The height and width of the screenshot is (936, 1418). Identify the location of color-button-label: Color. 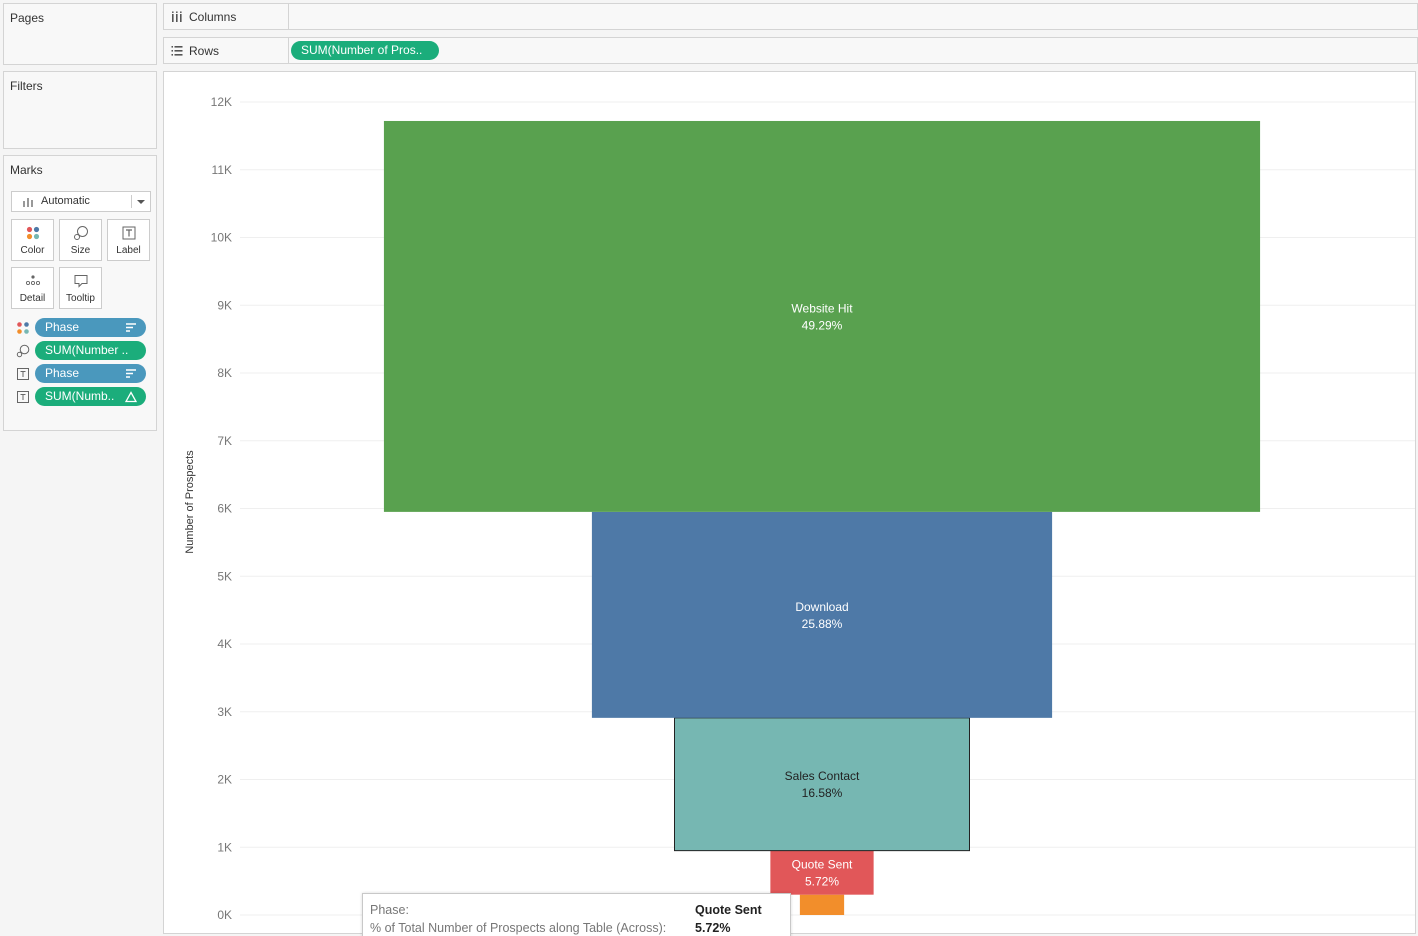
(32, 250).